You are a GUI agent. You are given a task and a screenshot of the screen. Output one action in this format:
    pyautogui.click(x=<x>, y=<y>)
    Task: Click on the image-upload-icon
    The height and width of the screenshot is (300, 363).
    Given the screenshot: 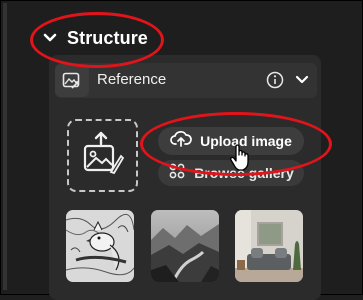 What is the action you would take?
    pyautogui.click(x=103, y=155)
    